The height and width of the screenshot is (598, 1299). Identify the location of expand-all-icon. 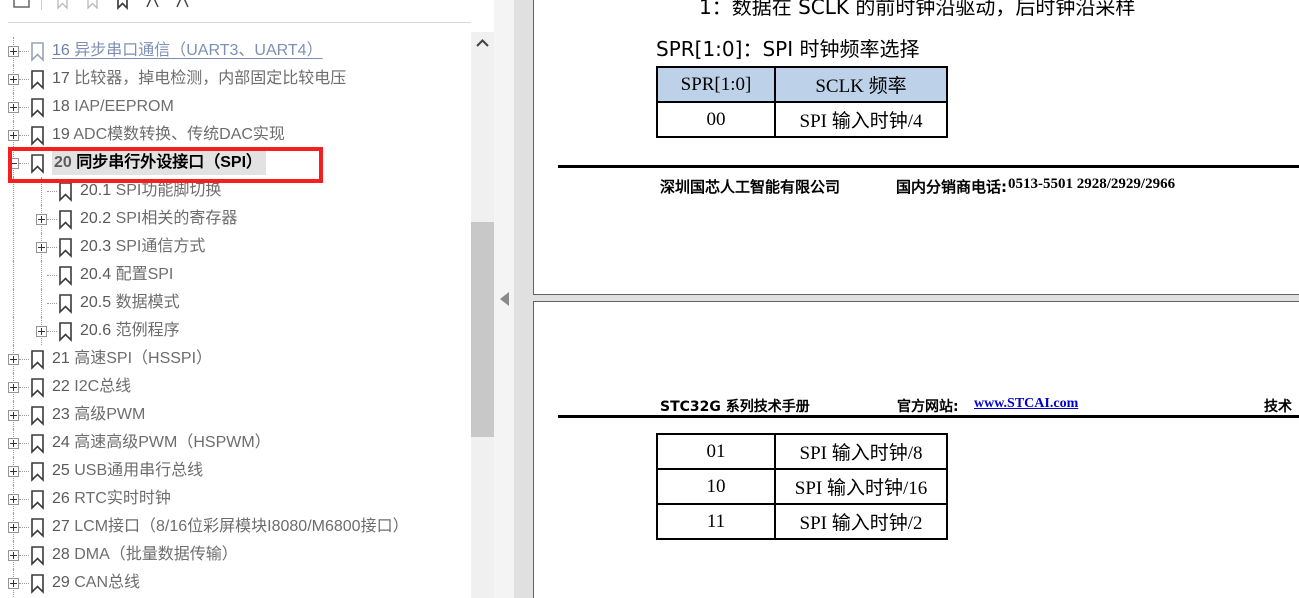
(152, 7).